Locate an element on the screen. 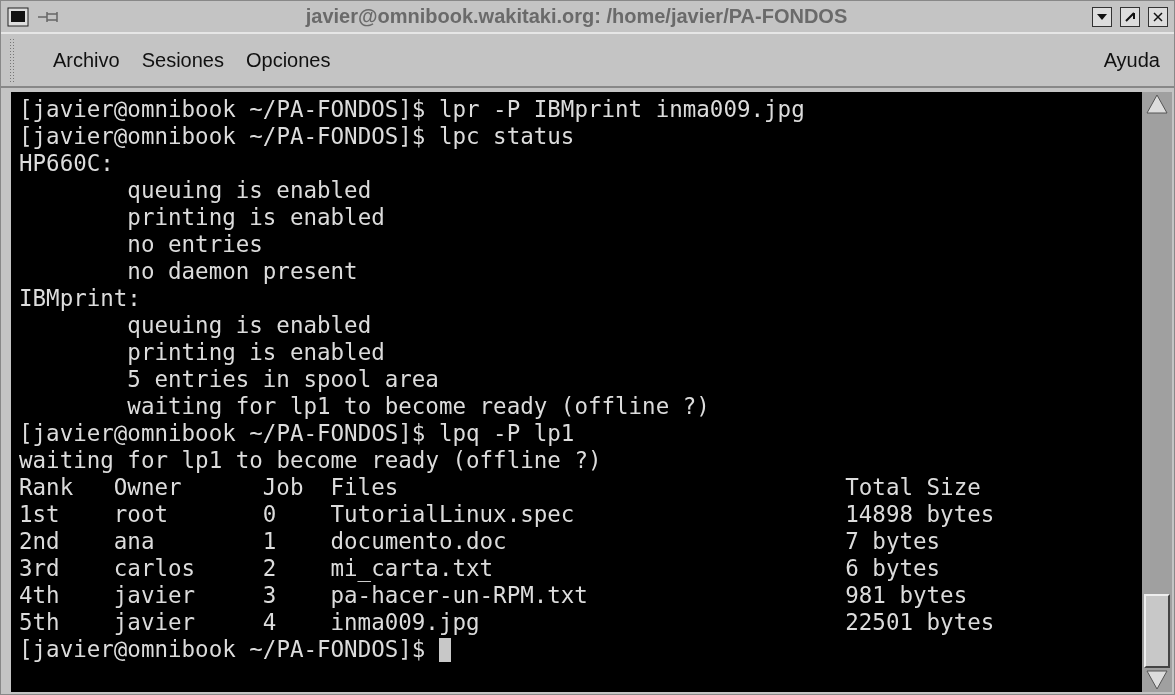 The width and height of the screenshot is (1175, 695). table-cell-text: 2 is located at coordinates (270, 568).